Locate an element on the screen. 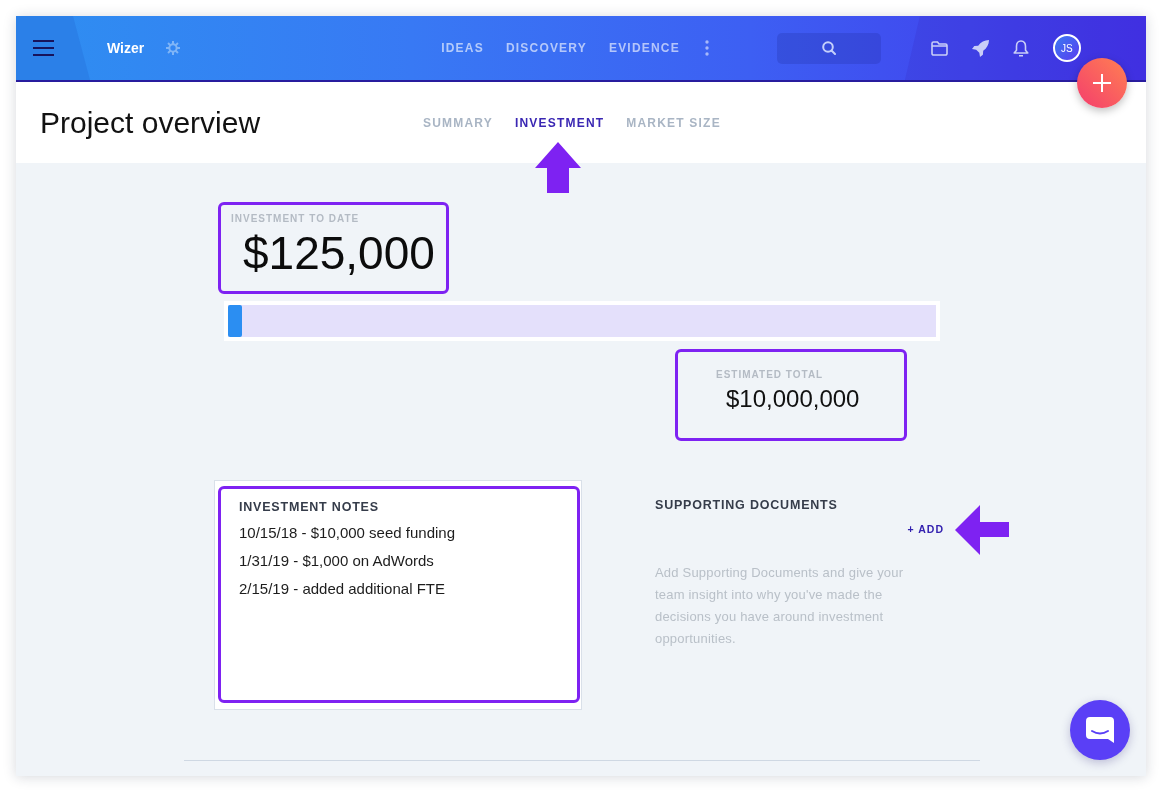 This screenshot has height=792, width=1162. nav-link: IDEAS is located at coordinates (462, 48).